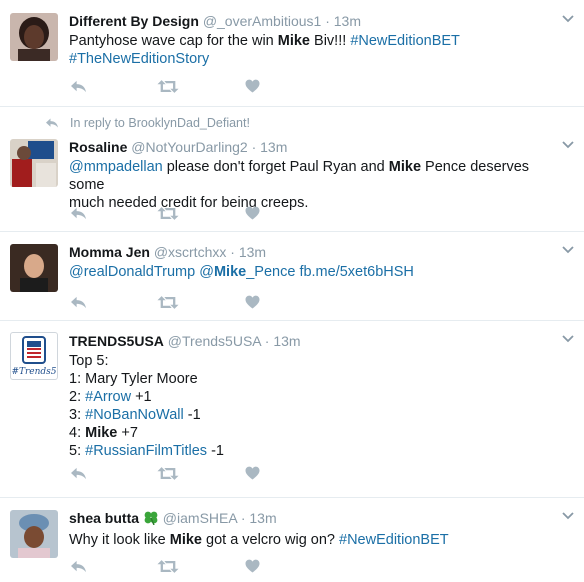  What do you see at coordinates (189, 147) in the screenshot?
I see `author-handle: @NotYourDarling2` at bounding box center [189, 147].